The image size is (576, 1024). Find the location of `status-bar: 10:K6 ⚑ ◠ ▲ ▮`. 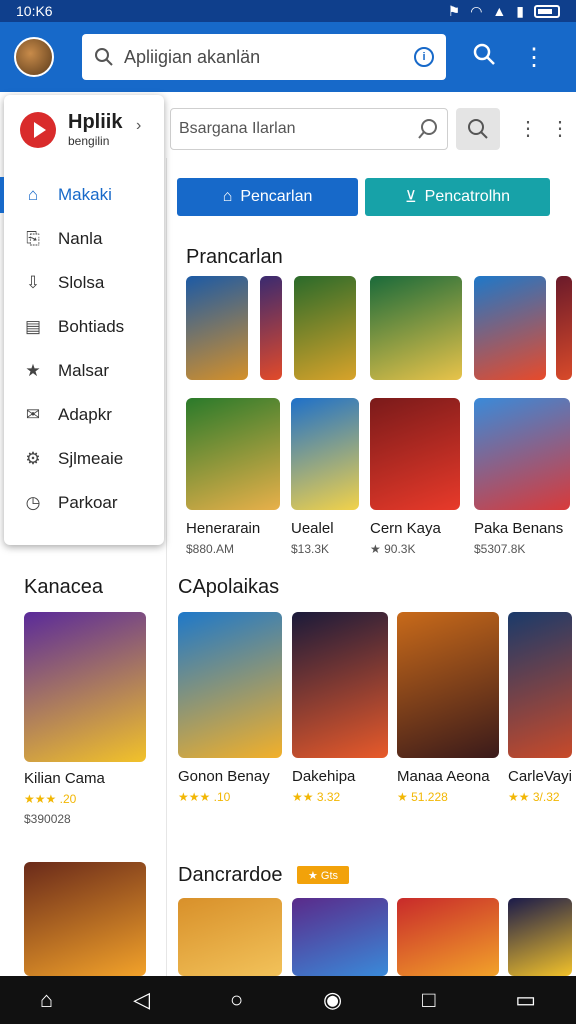

status-bar: 10:K6 ⚑ ◠ ▲ ▮ is located at coordinates (288, 11).